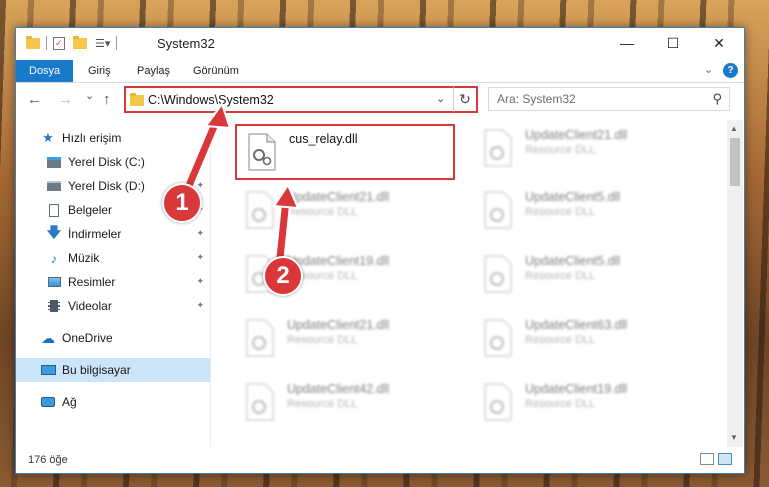 The image size is (769, 487). I want to click on scroll-up-icon: ▲, so click(734, 128).